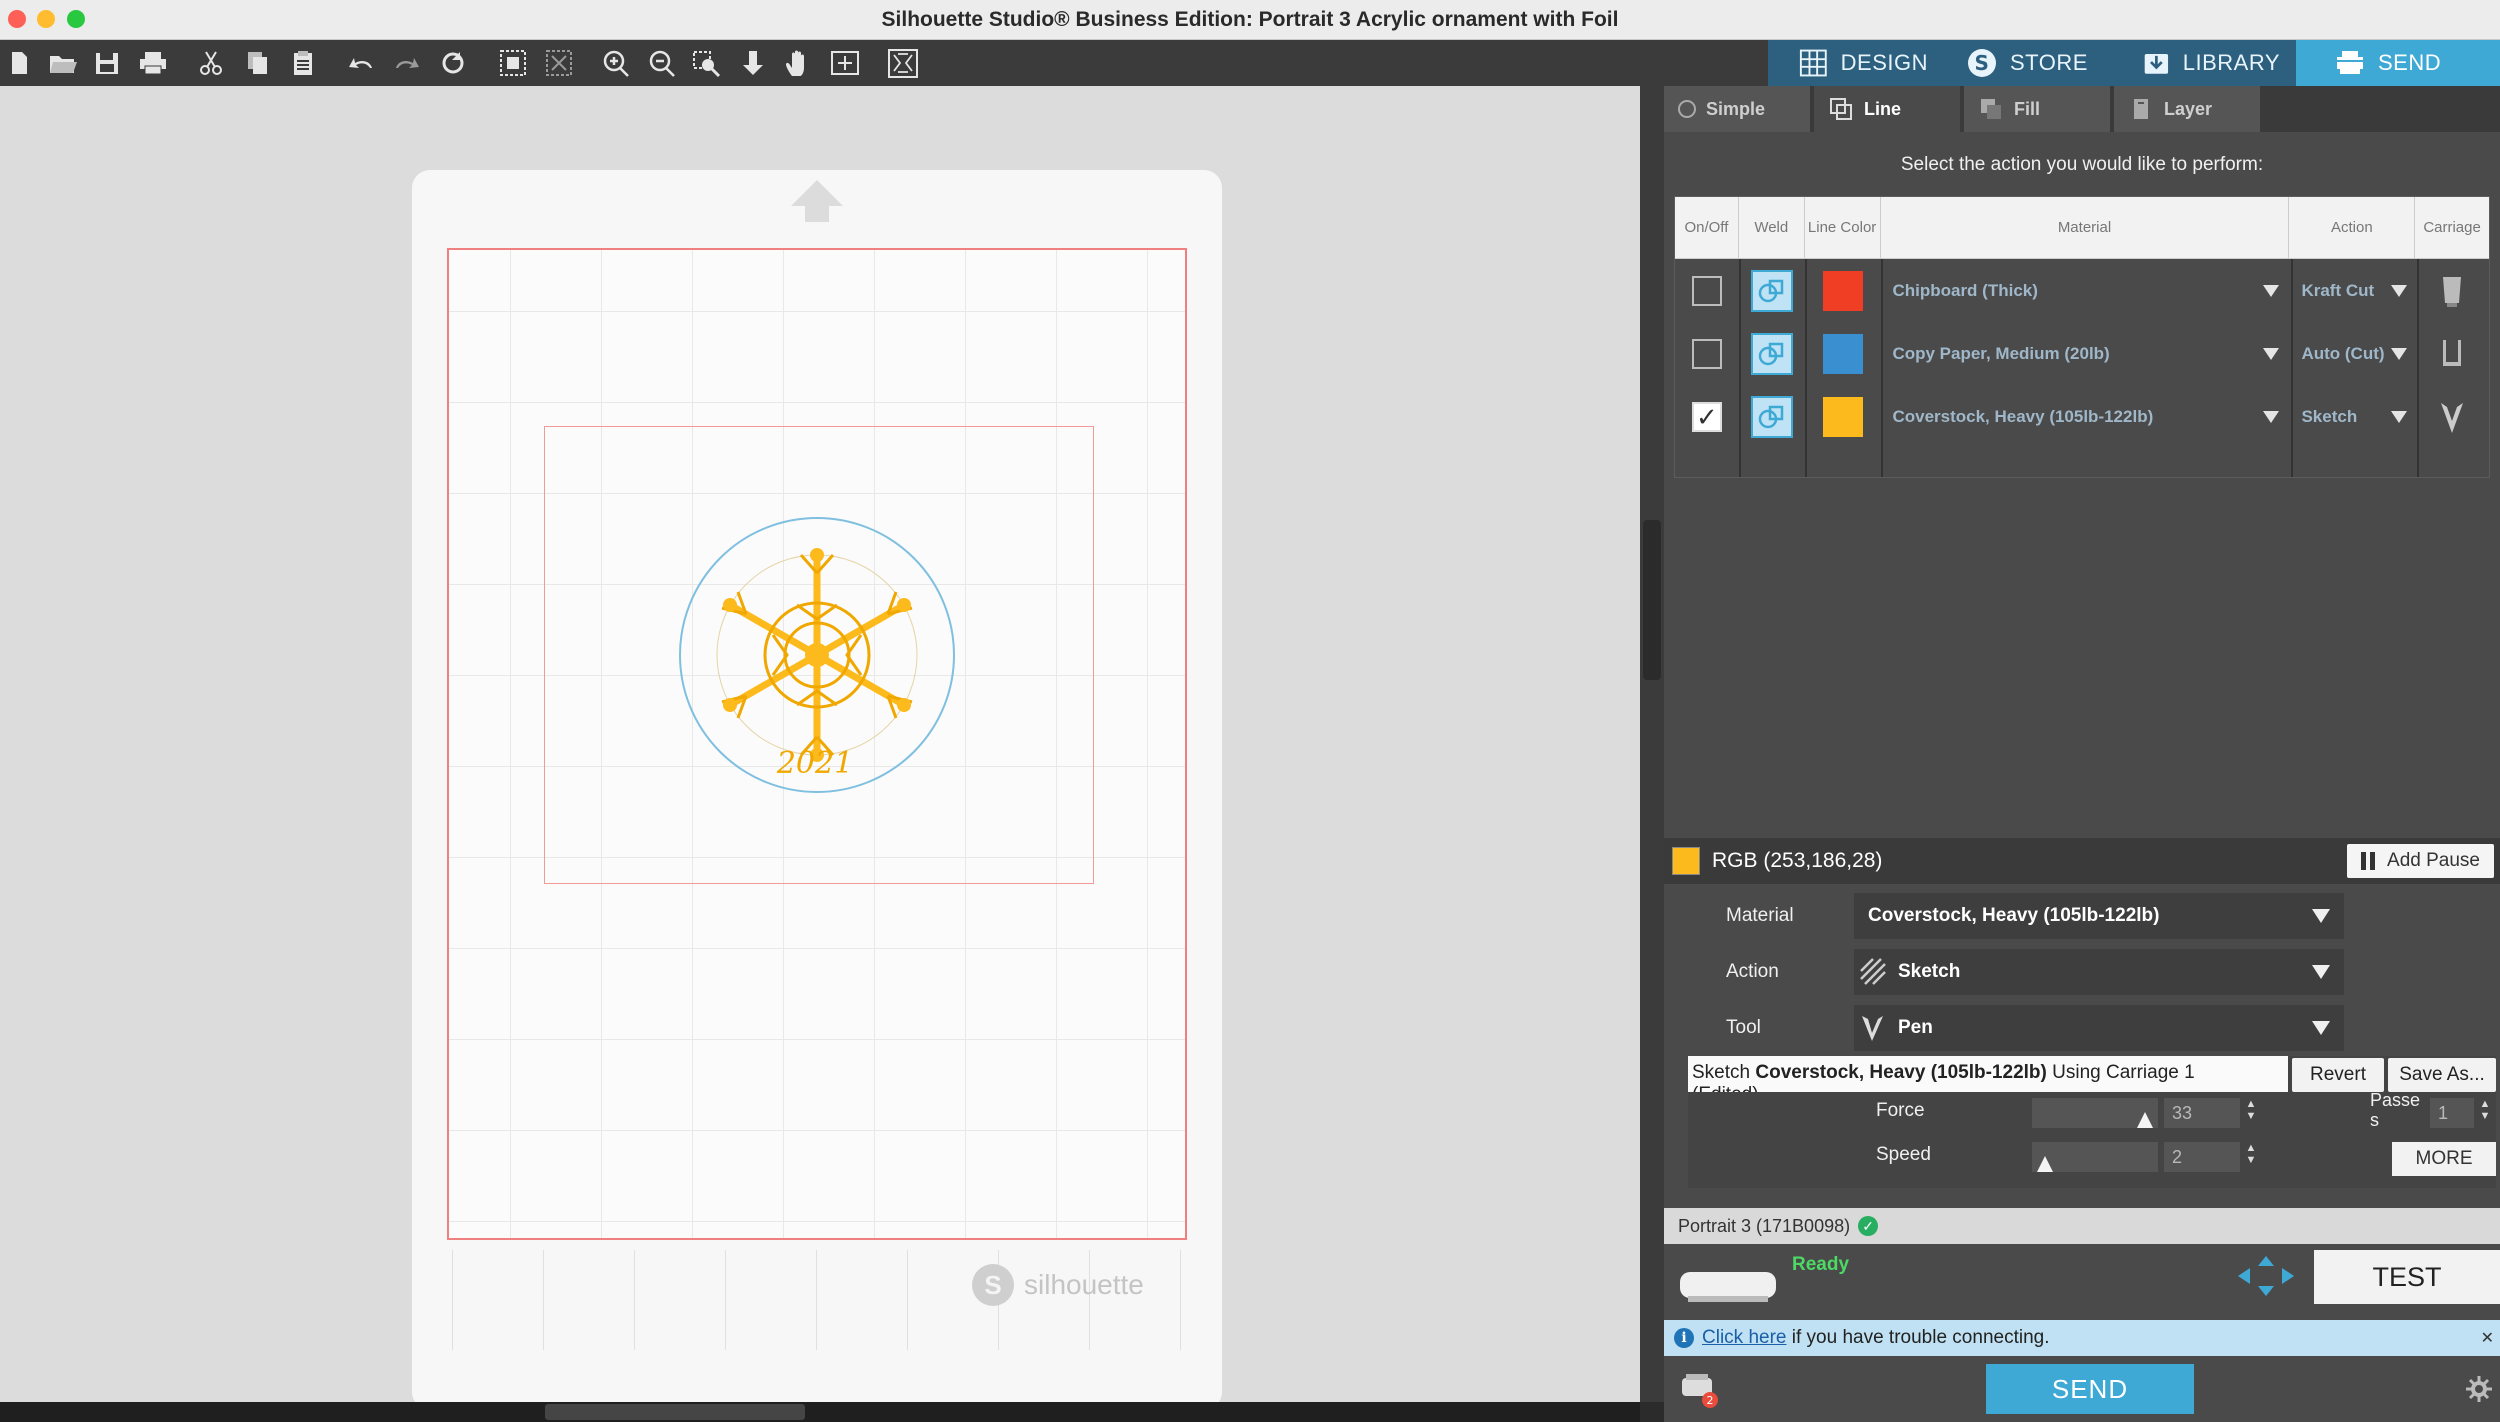 The height and width of the screenshot is (1422, 2500). I want to click on material-dropdown: Chipboard (Thick), so click(2084, 290).